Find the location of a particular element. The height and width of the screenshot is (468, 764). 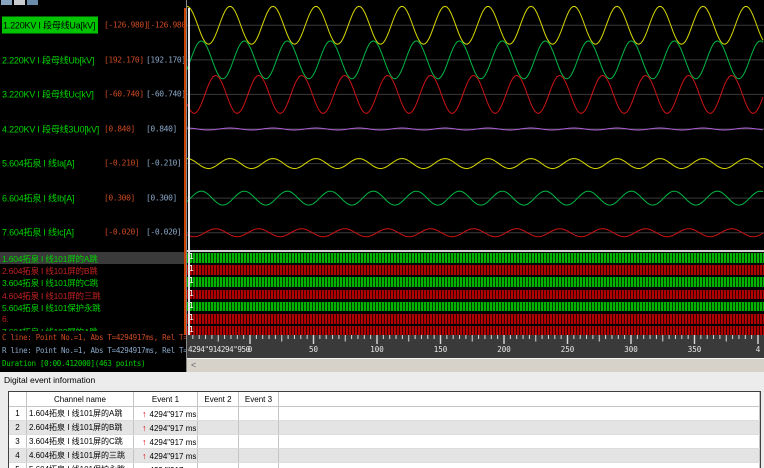

digital-channel-name: 3.604拓泉 I 线101屏的C跳 is located at coordinates (50, 283).